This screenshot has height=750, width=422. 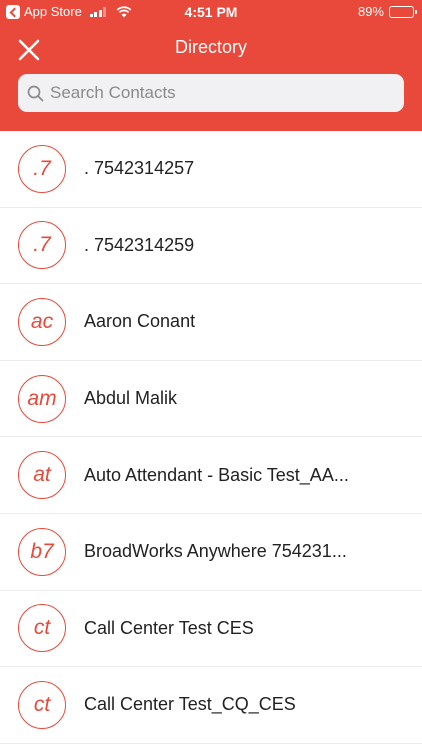 I want to click on contact-avatar: am, so click(x=42, y=398).